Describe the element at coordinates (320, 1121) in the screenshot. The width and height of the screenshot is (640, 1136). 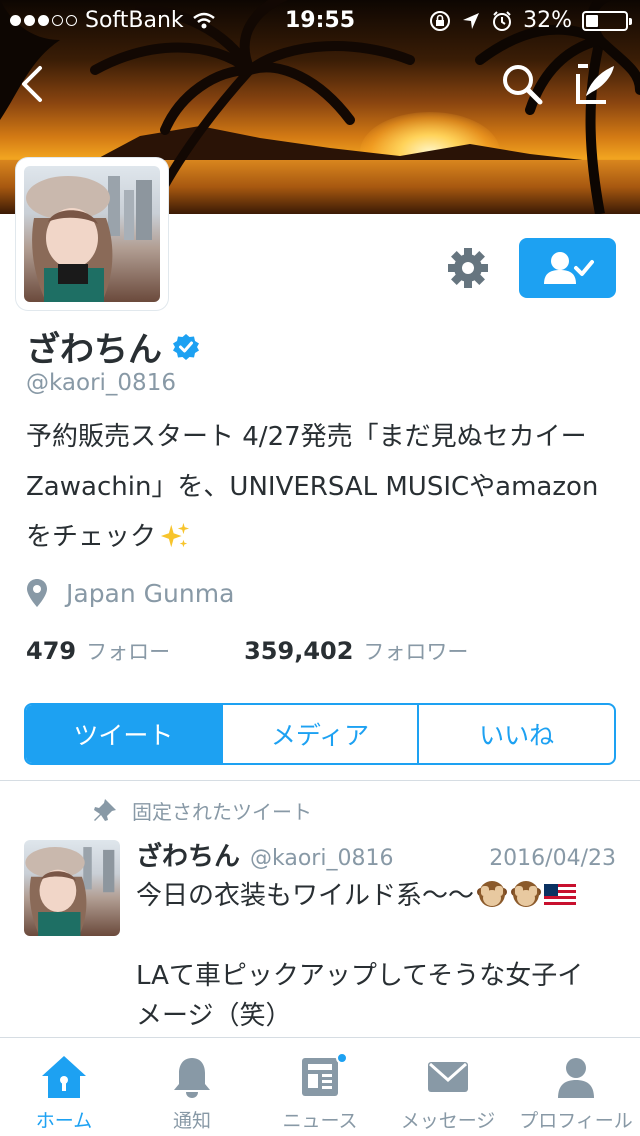
I see `tabbar-label: ニュース` at that location.